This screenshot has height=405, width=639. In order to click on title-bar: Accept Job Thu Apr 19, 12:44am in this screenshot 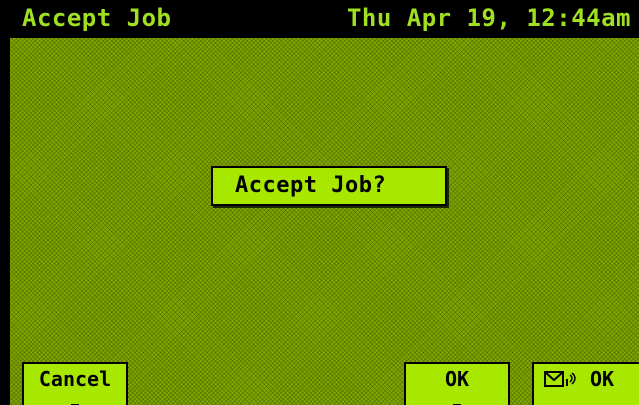, I will do `click(319, 19)`.